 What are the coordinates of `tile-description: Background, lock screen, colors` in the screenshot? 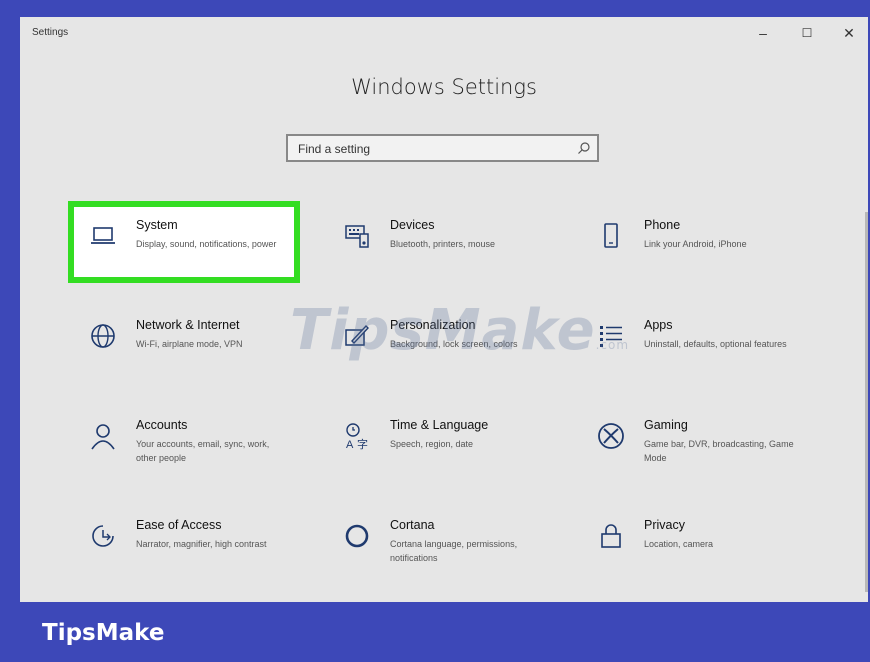 It's located at (454, 344).